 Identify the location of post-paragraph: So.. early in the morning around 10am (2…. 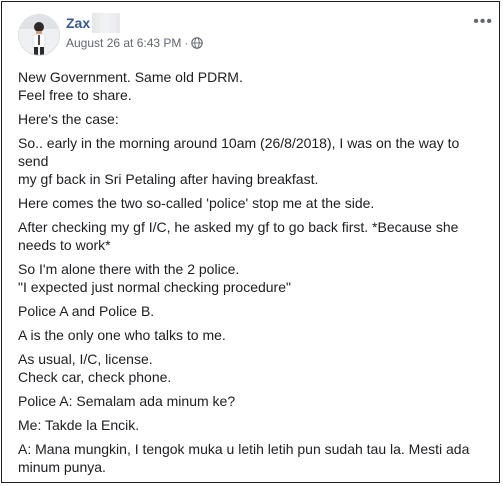
(255, 161).